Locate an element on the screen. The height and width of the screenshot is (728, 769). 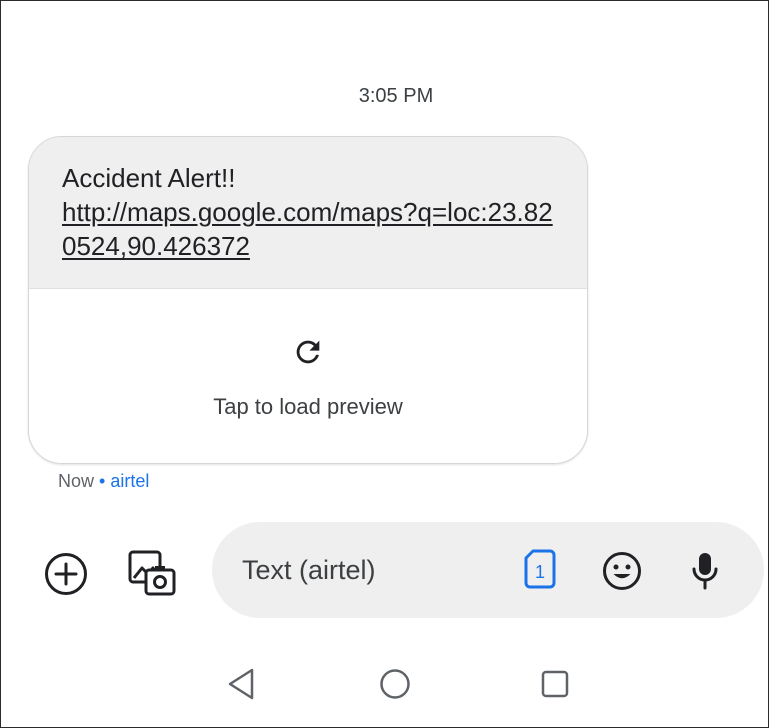
meta-time: Now is located at coordinates (76, 481).